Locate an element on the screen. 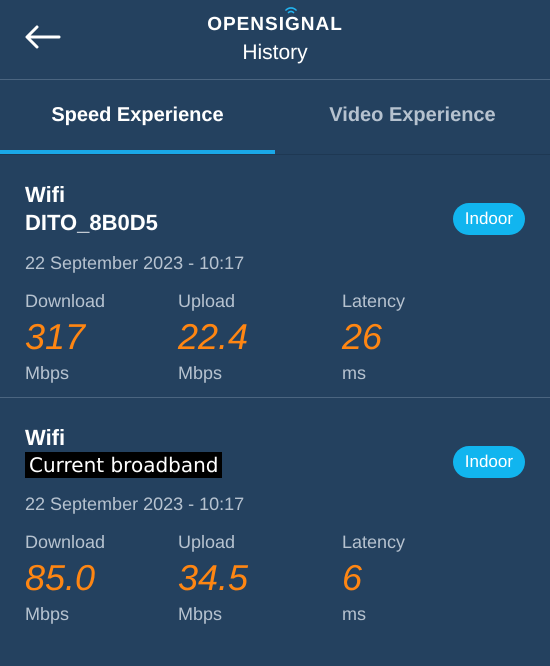 The width and height of the screenshot is (550, 666). tab: Speed Experience is located at coordinates (137, 117).